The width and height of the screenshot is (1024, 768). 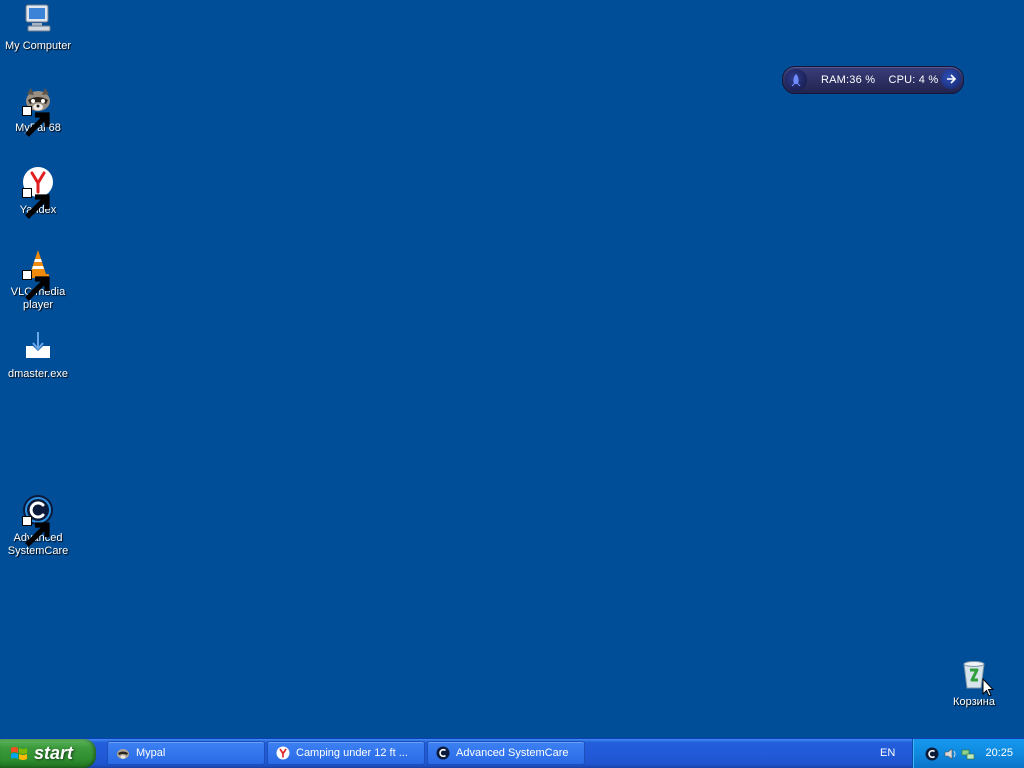 I want to click on start-label: start, so click(x=54, y=753).